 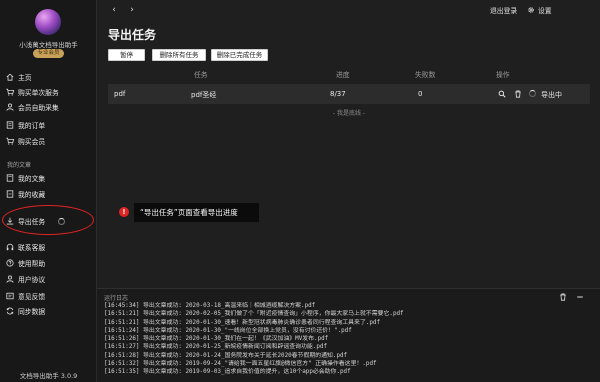 What do you see at coordinates (571, 297) in the screenshot?
I see `log-toolbar` at bounding box center [571, 297].